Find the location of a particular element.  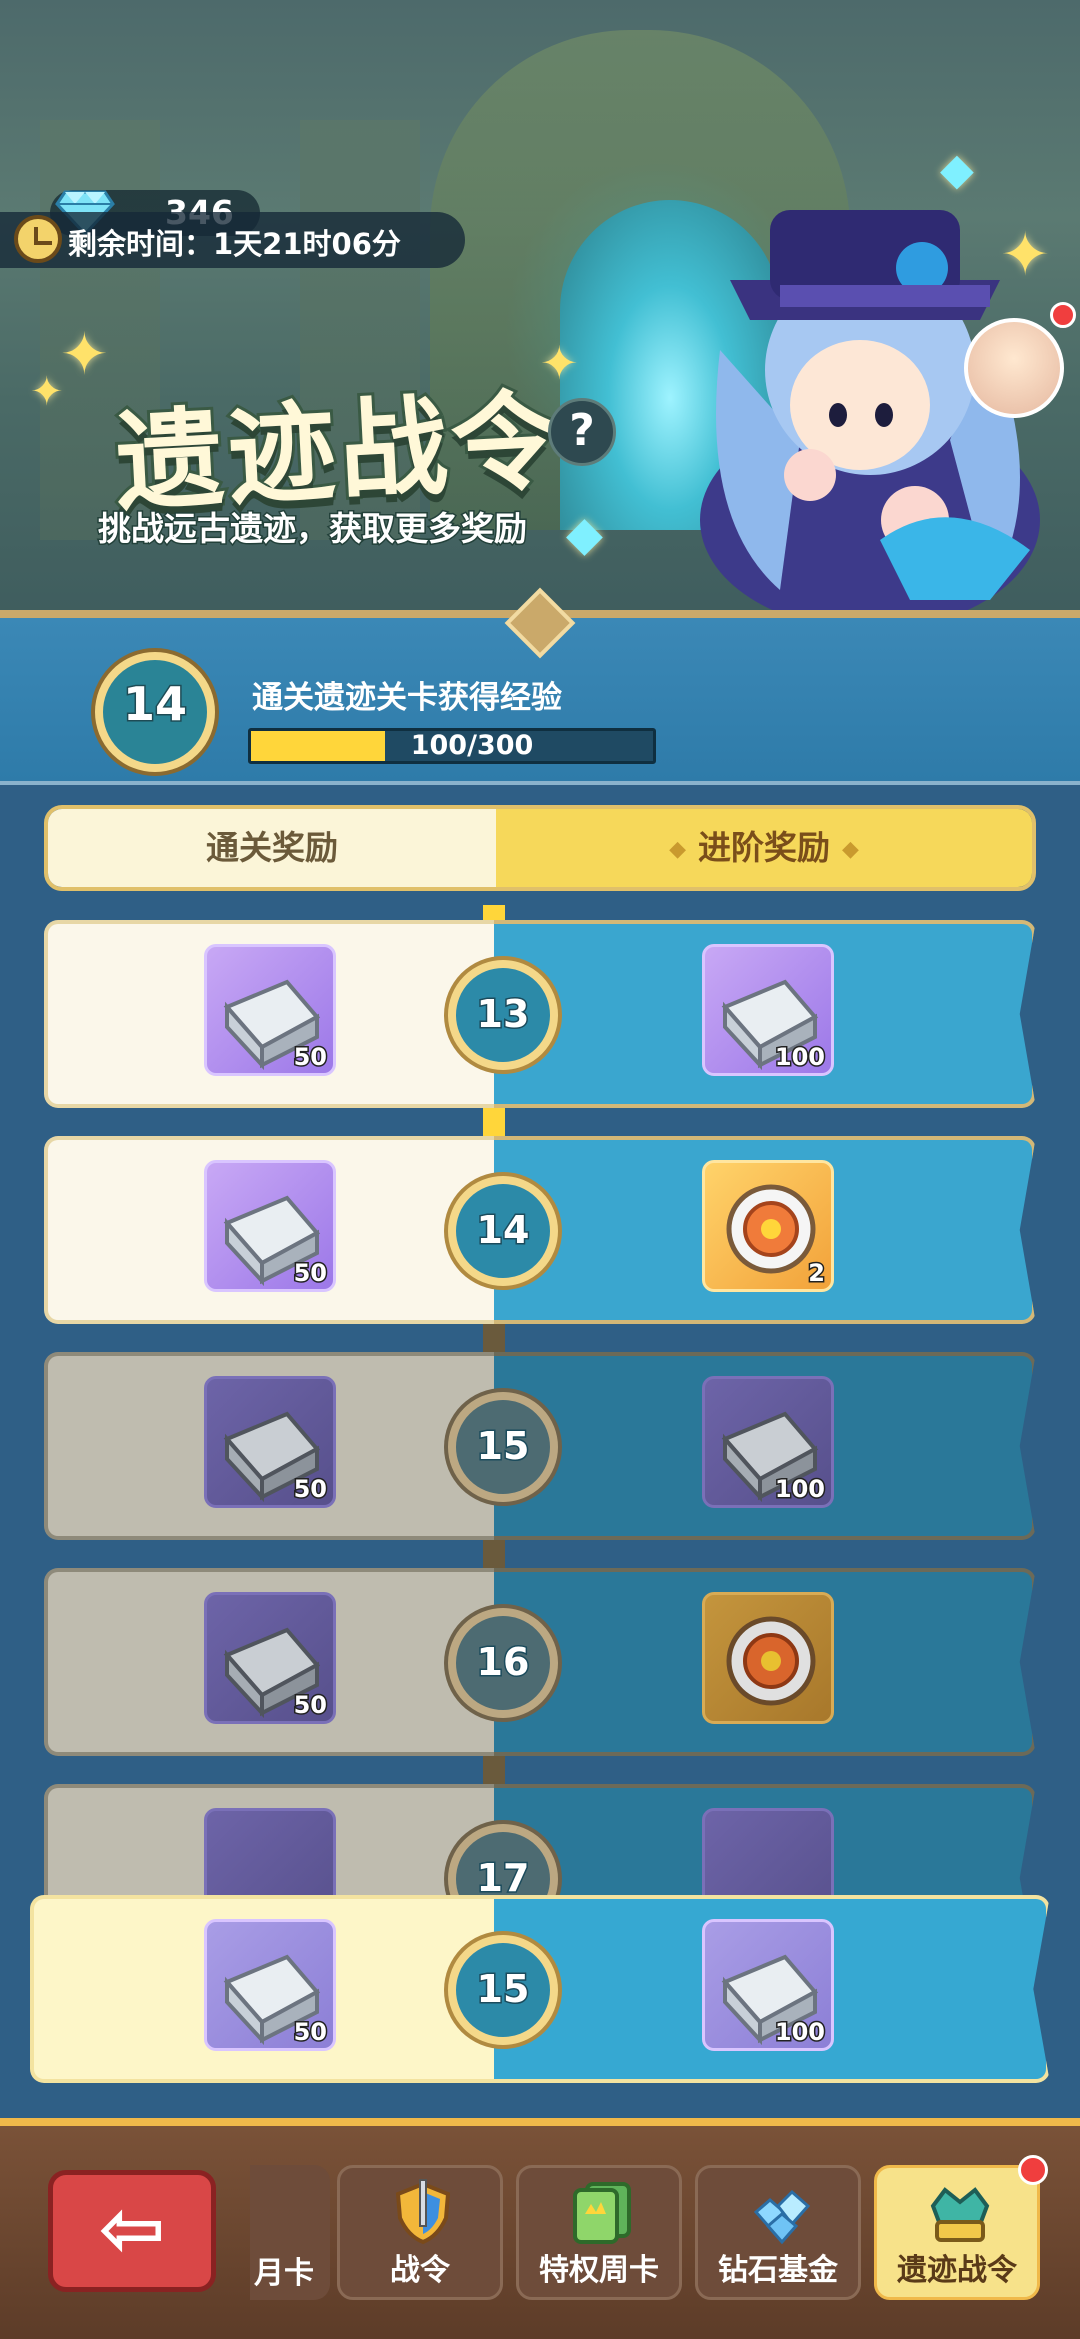

card-icon is located at coordinates (602, 2213).